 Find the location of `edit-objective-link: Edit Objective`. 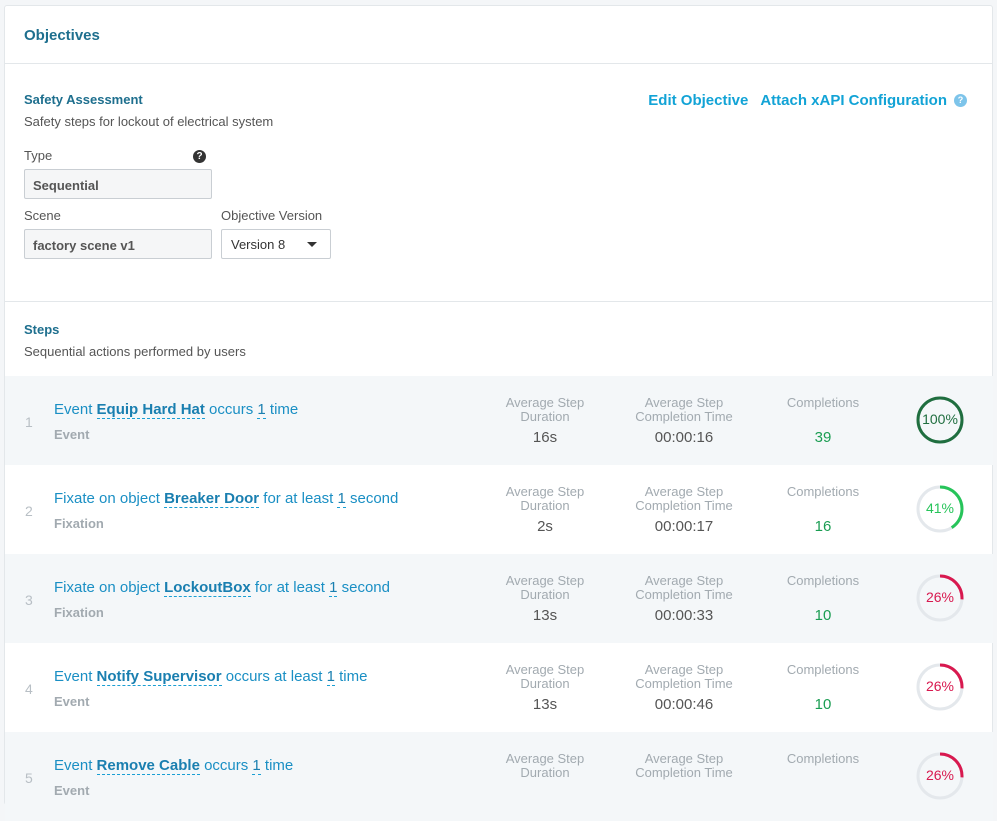

edit-objective-link: Edit Objective is located at coordinates (698, 100).